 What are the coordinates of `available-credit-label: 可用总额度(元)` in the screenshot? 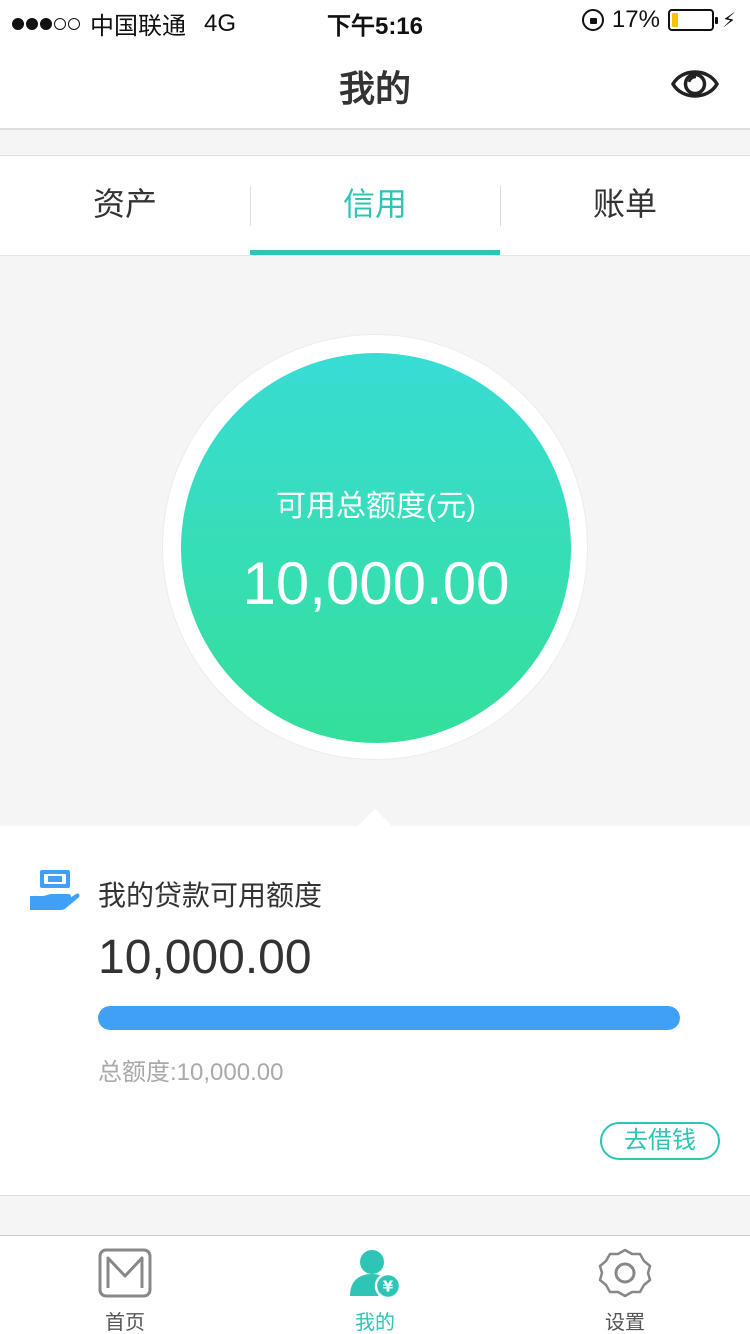 It's located at (376, 506).